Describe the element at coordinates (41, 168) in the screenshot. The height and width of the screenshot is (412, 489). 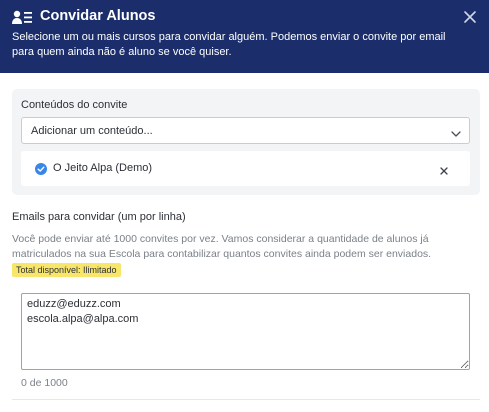
I see `check-circle-icon` at that location.